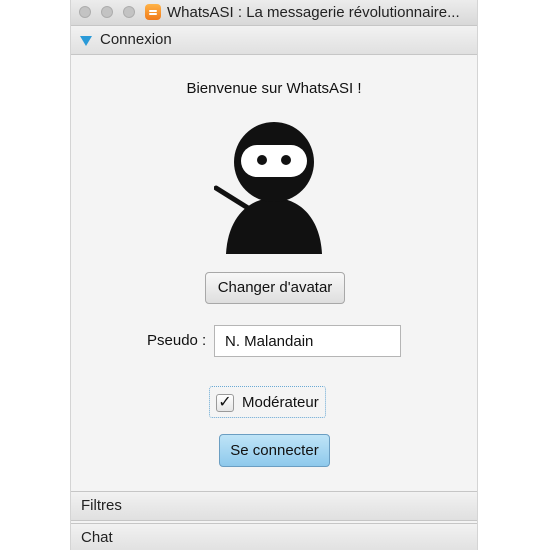 Image resolution: width=550 pixels, height=550 pixels. What do you see at coordinates (136, 39) in the screenshot?
I see `pane-label-connexion: Connexion` at bounding box center [136, 39].